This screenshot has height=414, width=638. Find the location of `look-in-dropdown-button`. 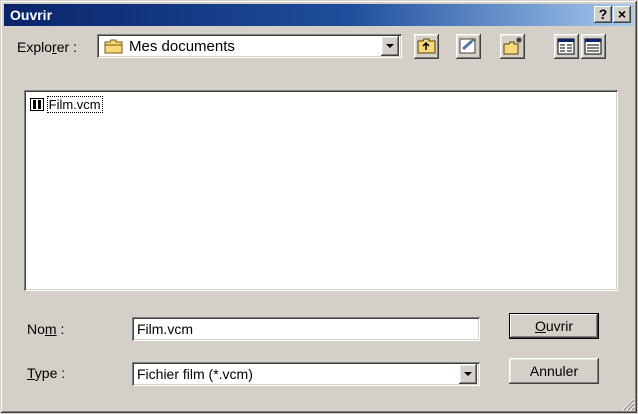

look-in-dropdown-button is located at coordinates (390, 46).